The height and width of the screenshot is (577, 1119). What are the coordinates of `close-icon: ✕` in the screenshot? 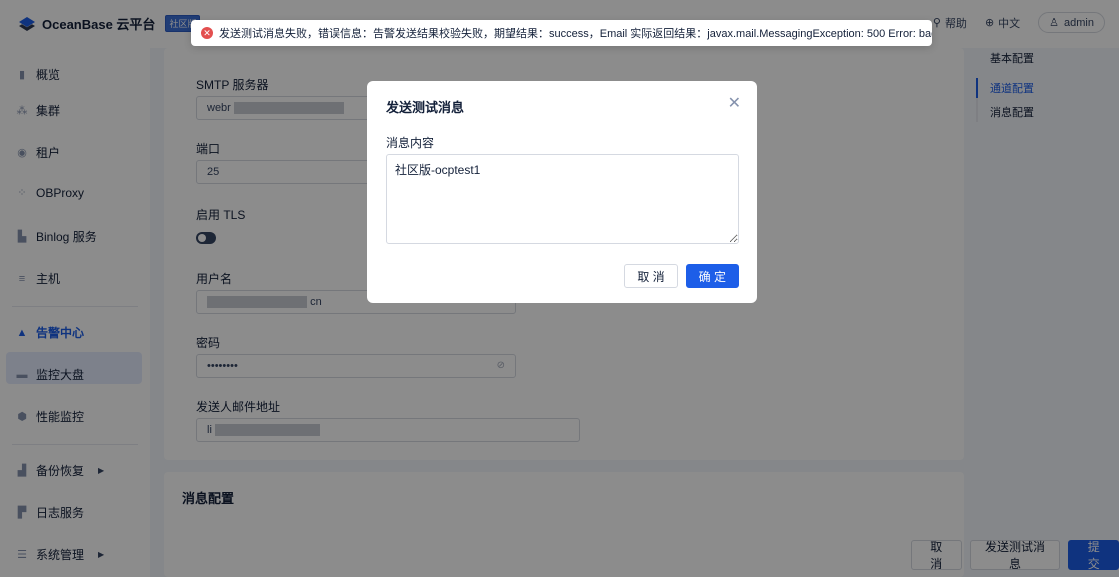 It's located at (734, 103).